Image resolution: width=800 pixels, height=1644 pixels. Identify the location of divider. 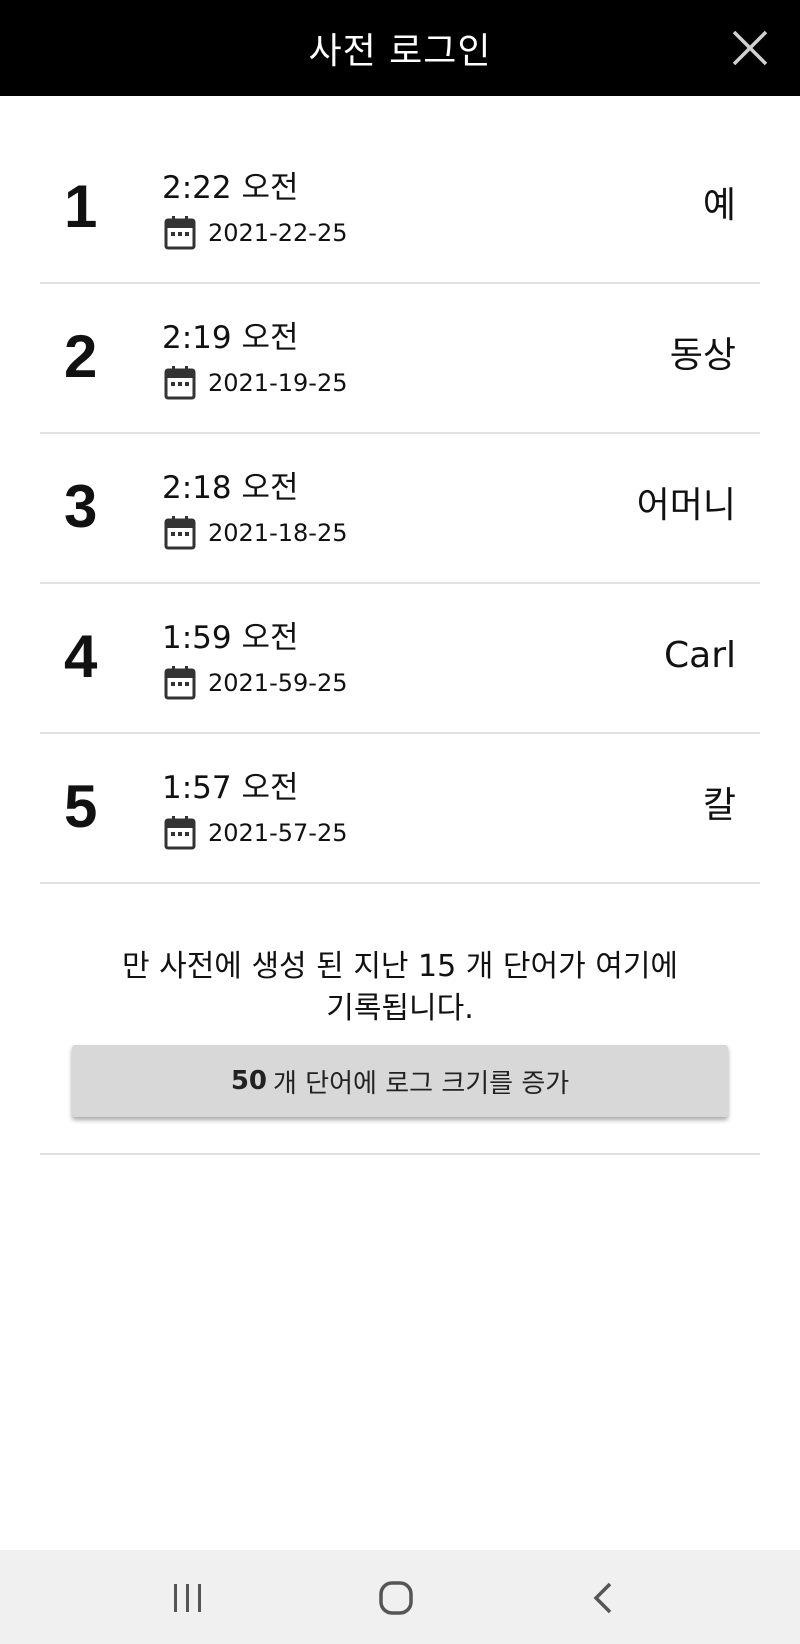
(400, 1154).